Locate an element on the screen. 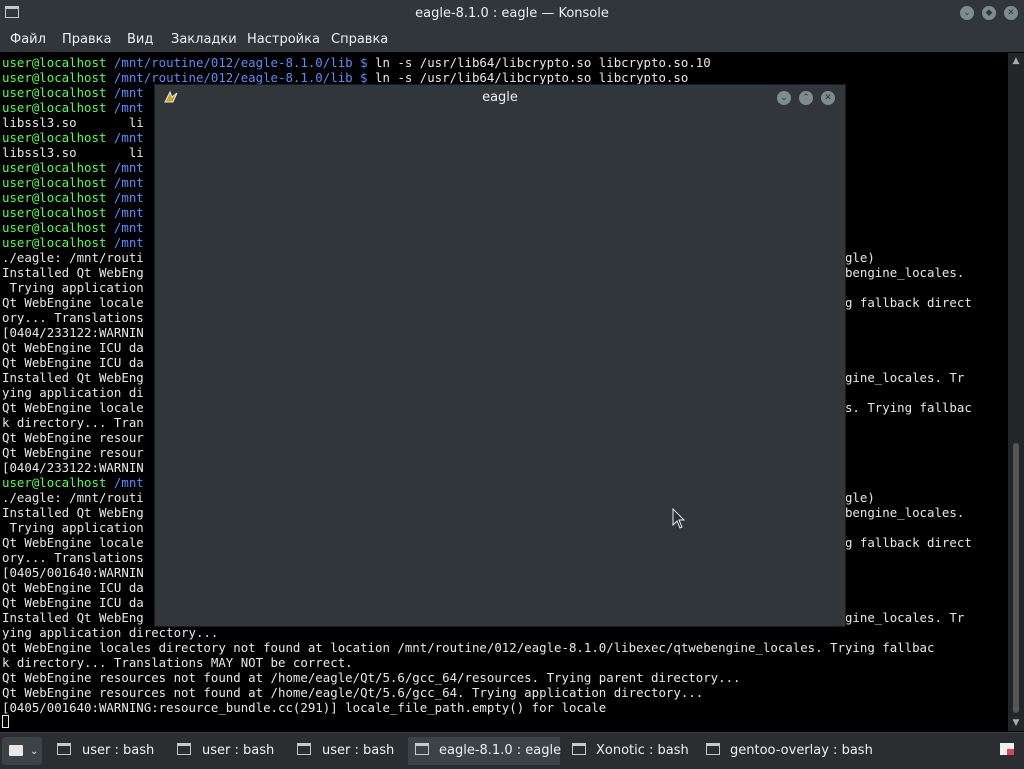  line-text: k directory... Tran is located at coordinates (73, 422).